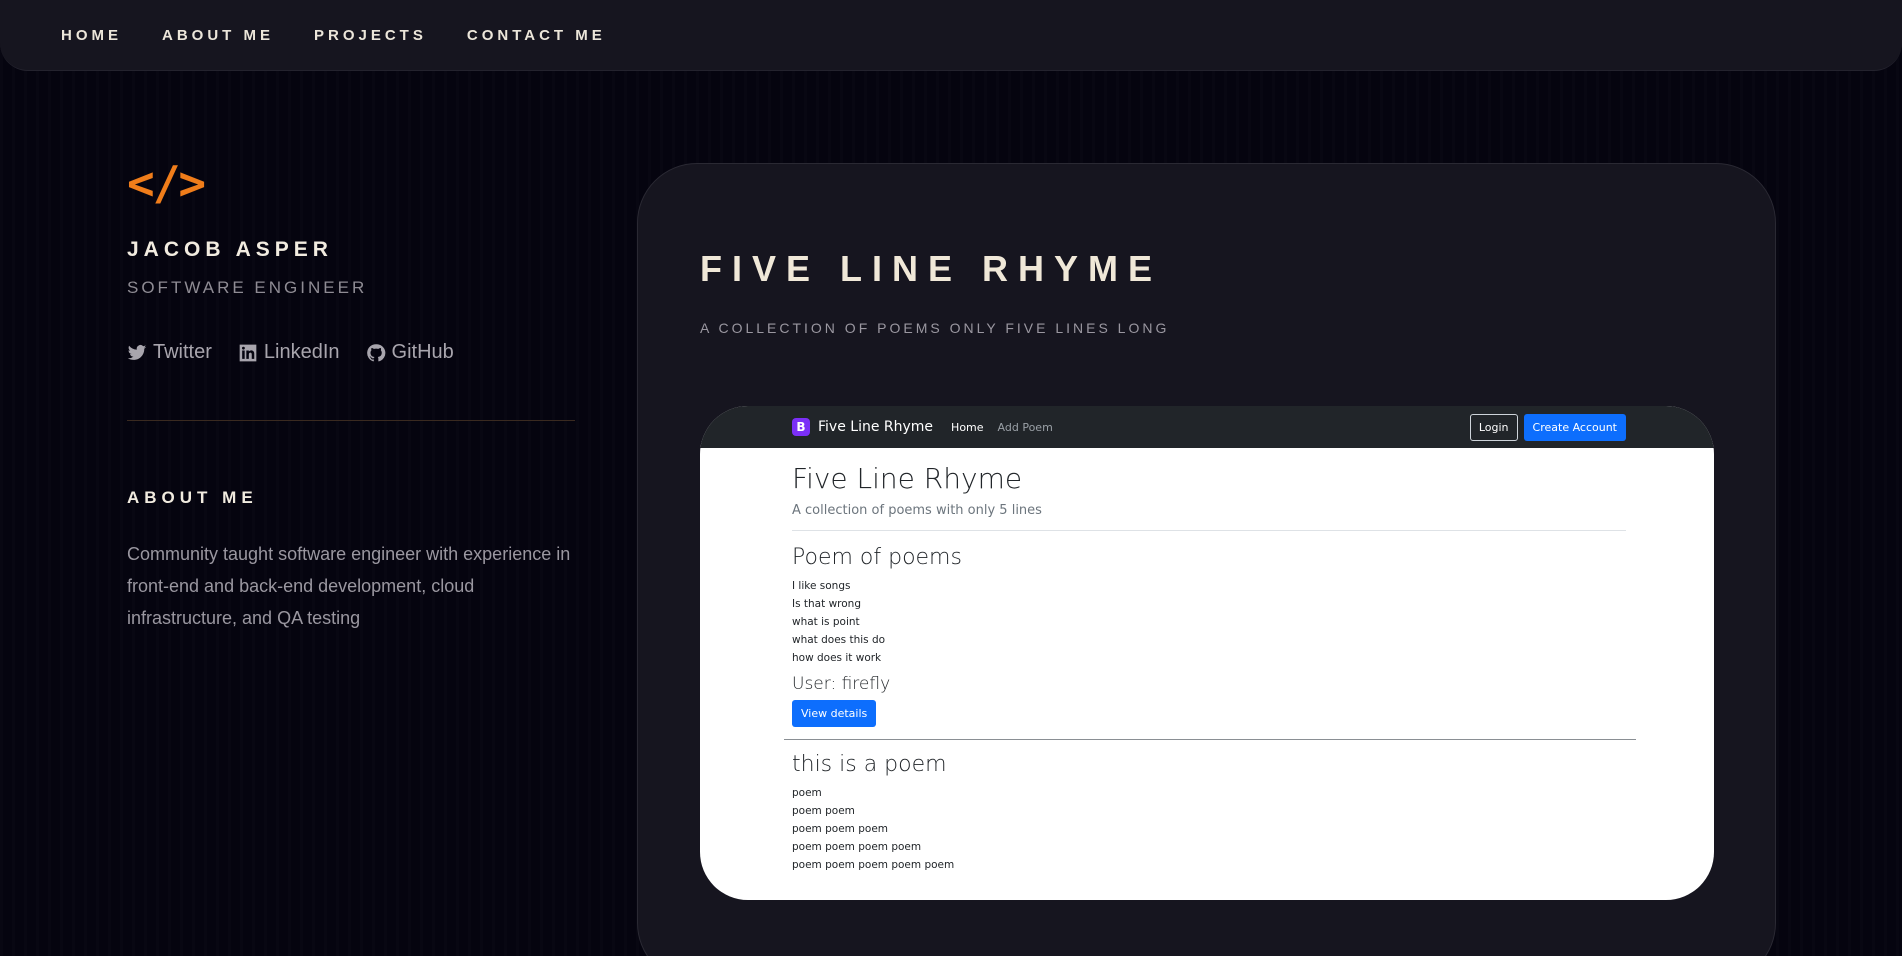 The image size is (1902, 956). I want to click on twitter-label: Twitter, so click(182, 352).